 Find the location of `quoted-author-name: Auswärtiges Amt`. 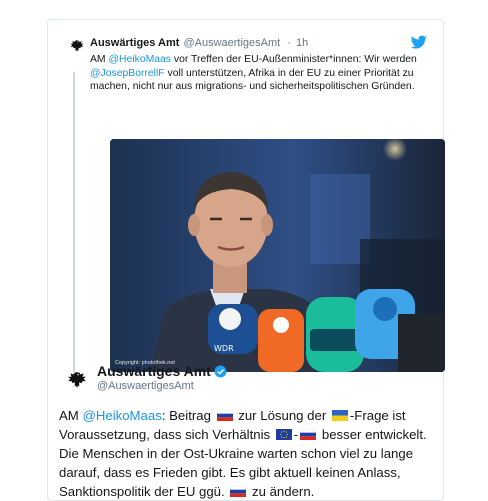

quoted-author-name: Auswärtiges Amt is located at coordinates (134, 43).